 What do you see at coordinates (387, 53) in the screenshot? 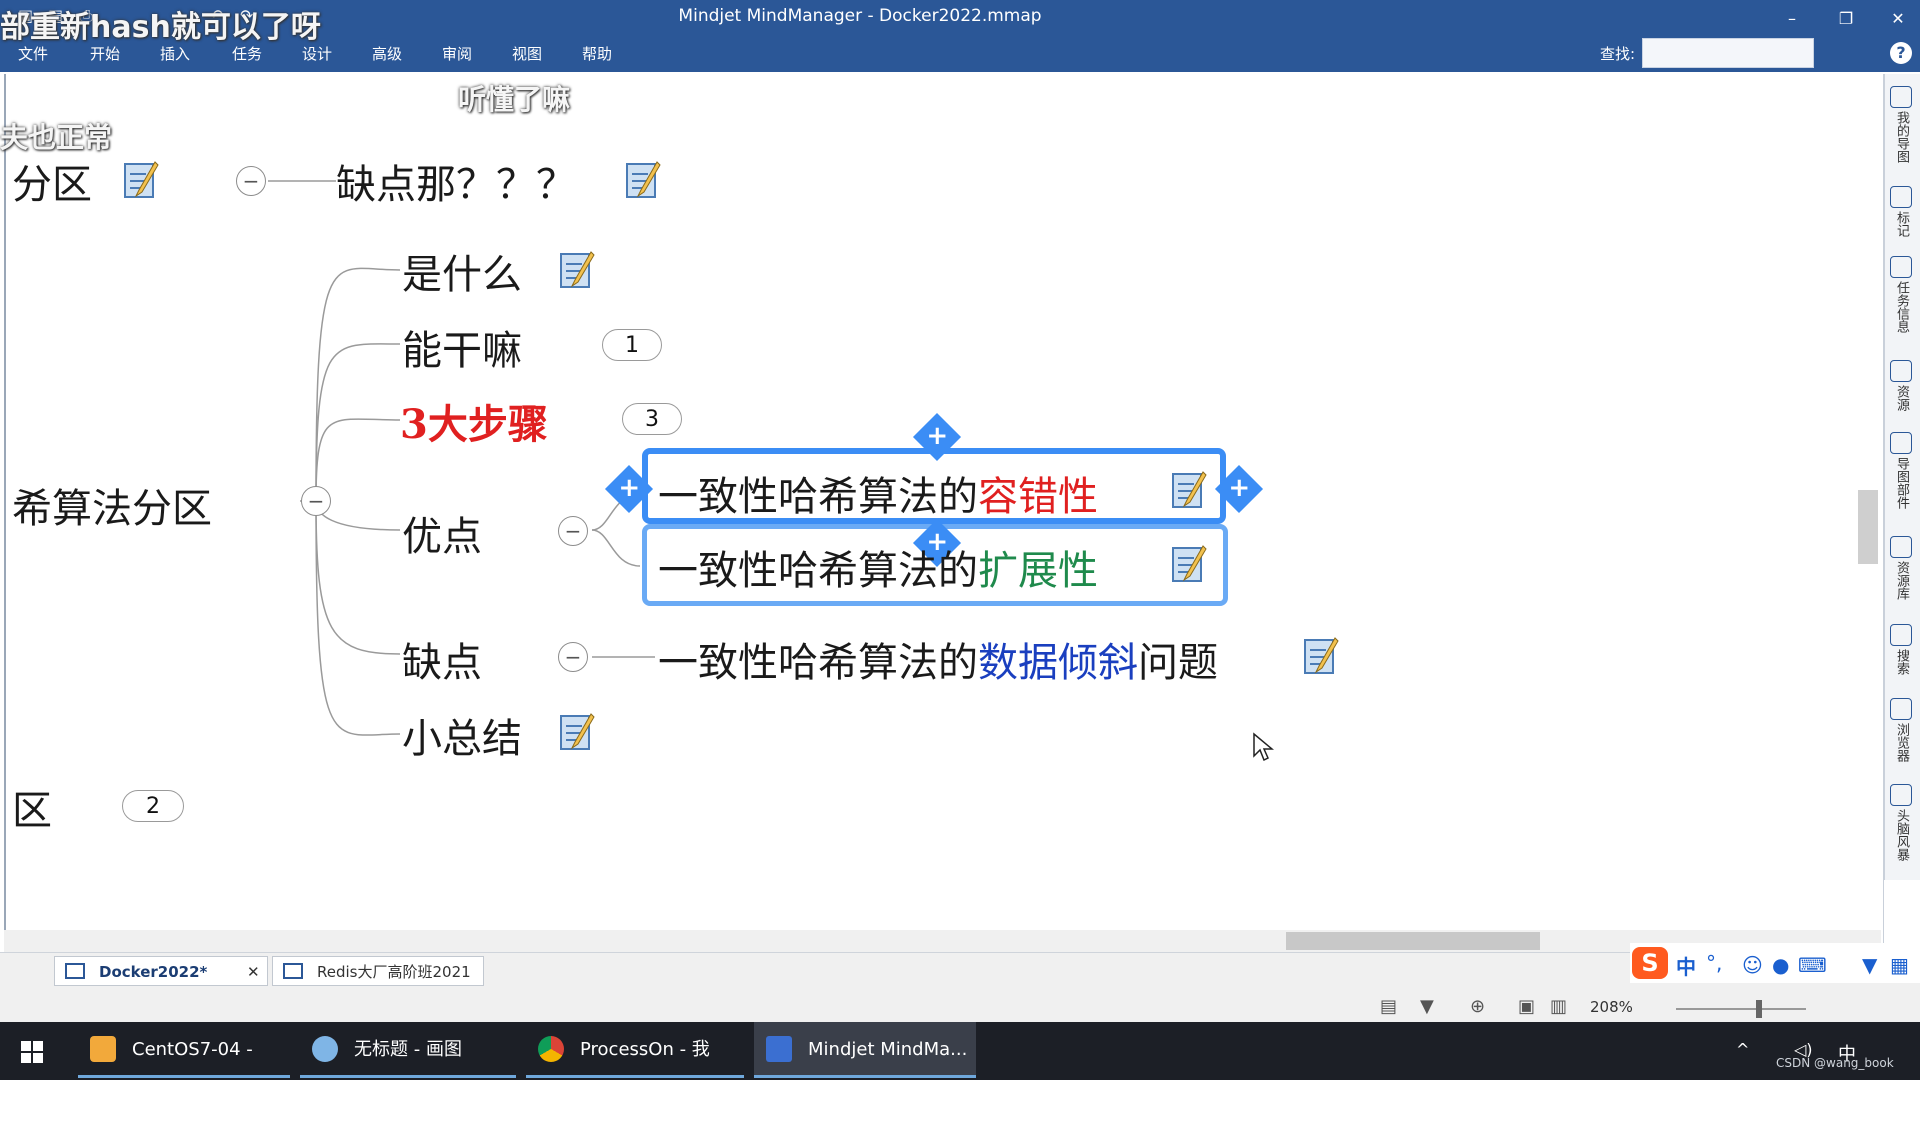
I see `tab-advanced: 高级` at bounding box center [387, 53].